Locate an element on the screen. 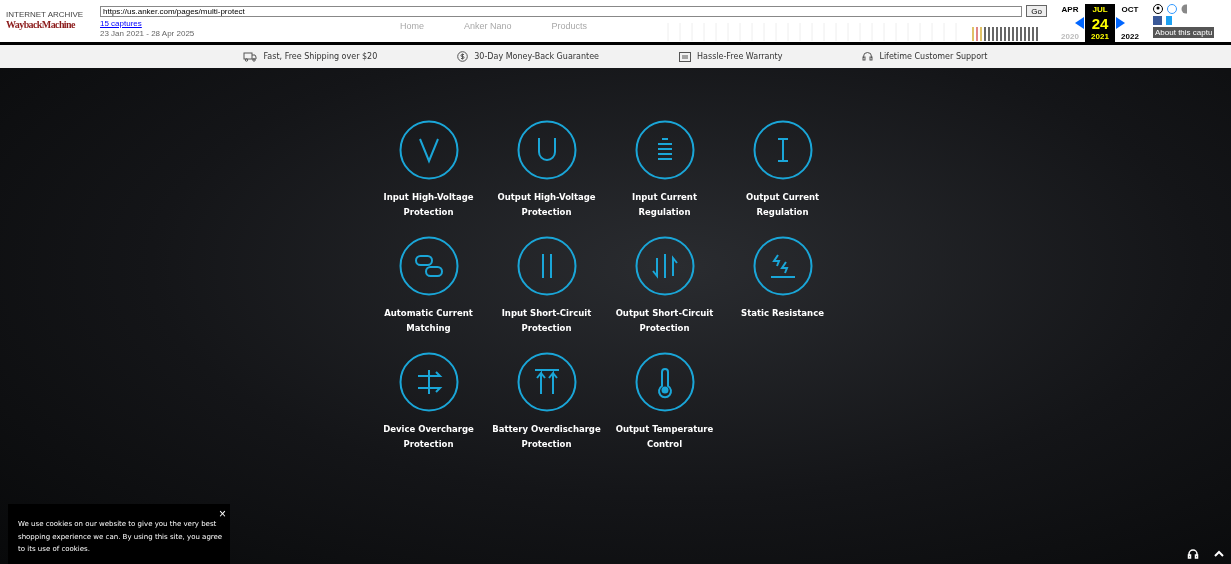  close-button: × is located at coordinates (222, 514).